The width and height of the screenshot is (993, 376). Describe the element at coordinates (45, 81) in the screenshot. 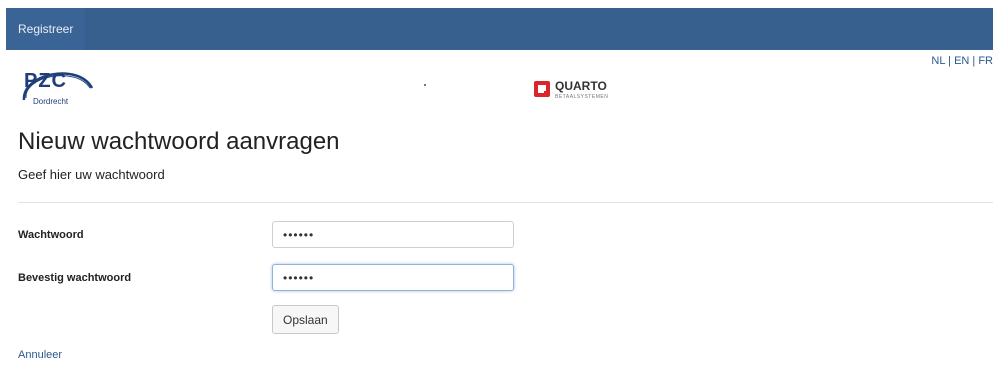

I see `pzc-logo-text: PZC` at that location.